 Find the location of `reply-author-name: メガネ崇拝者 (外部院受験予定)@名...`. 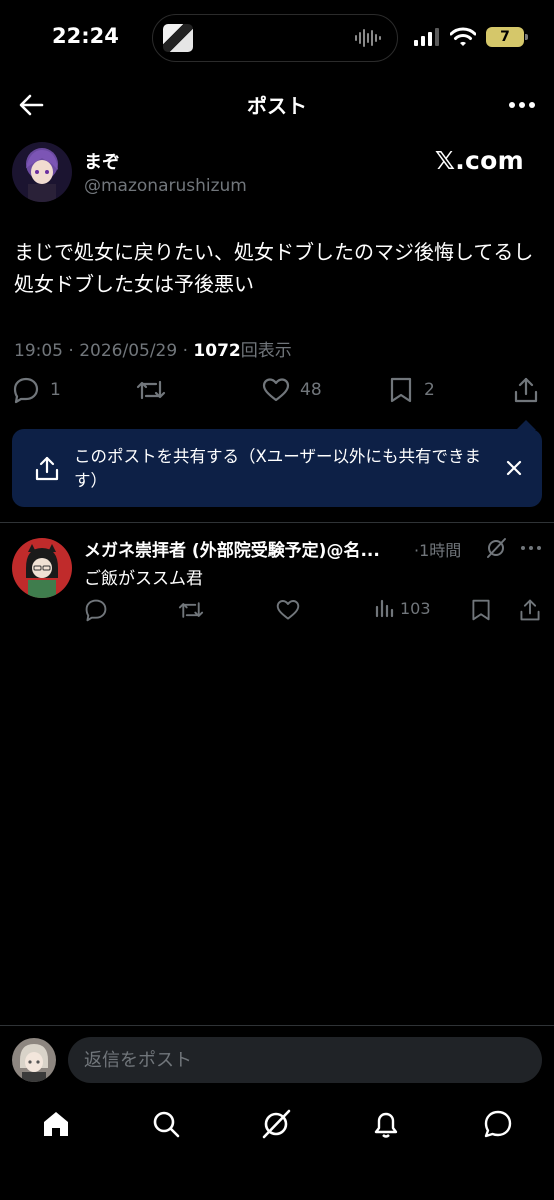

reply-author-name: メガネ崇拝者 (外部院受験予定)@名... is located at coordinates (249, 548).